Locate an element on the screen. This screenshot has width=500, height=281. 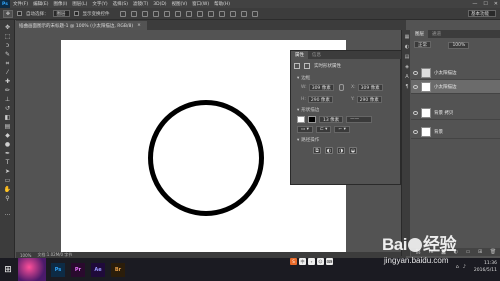
gradient-tool-icon: ▤ is located at coordinates (7, 126).